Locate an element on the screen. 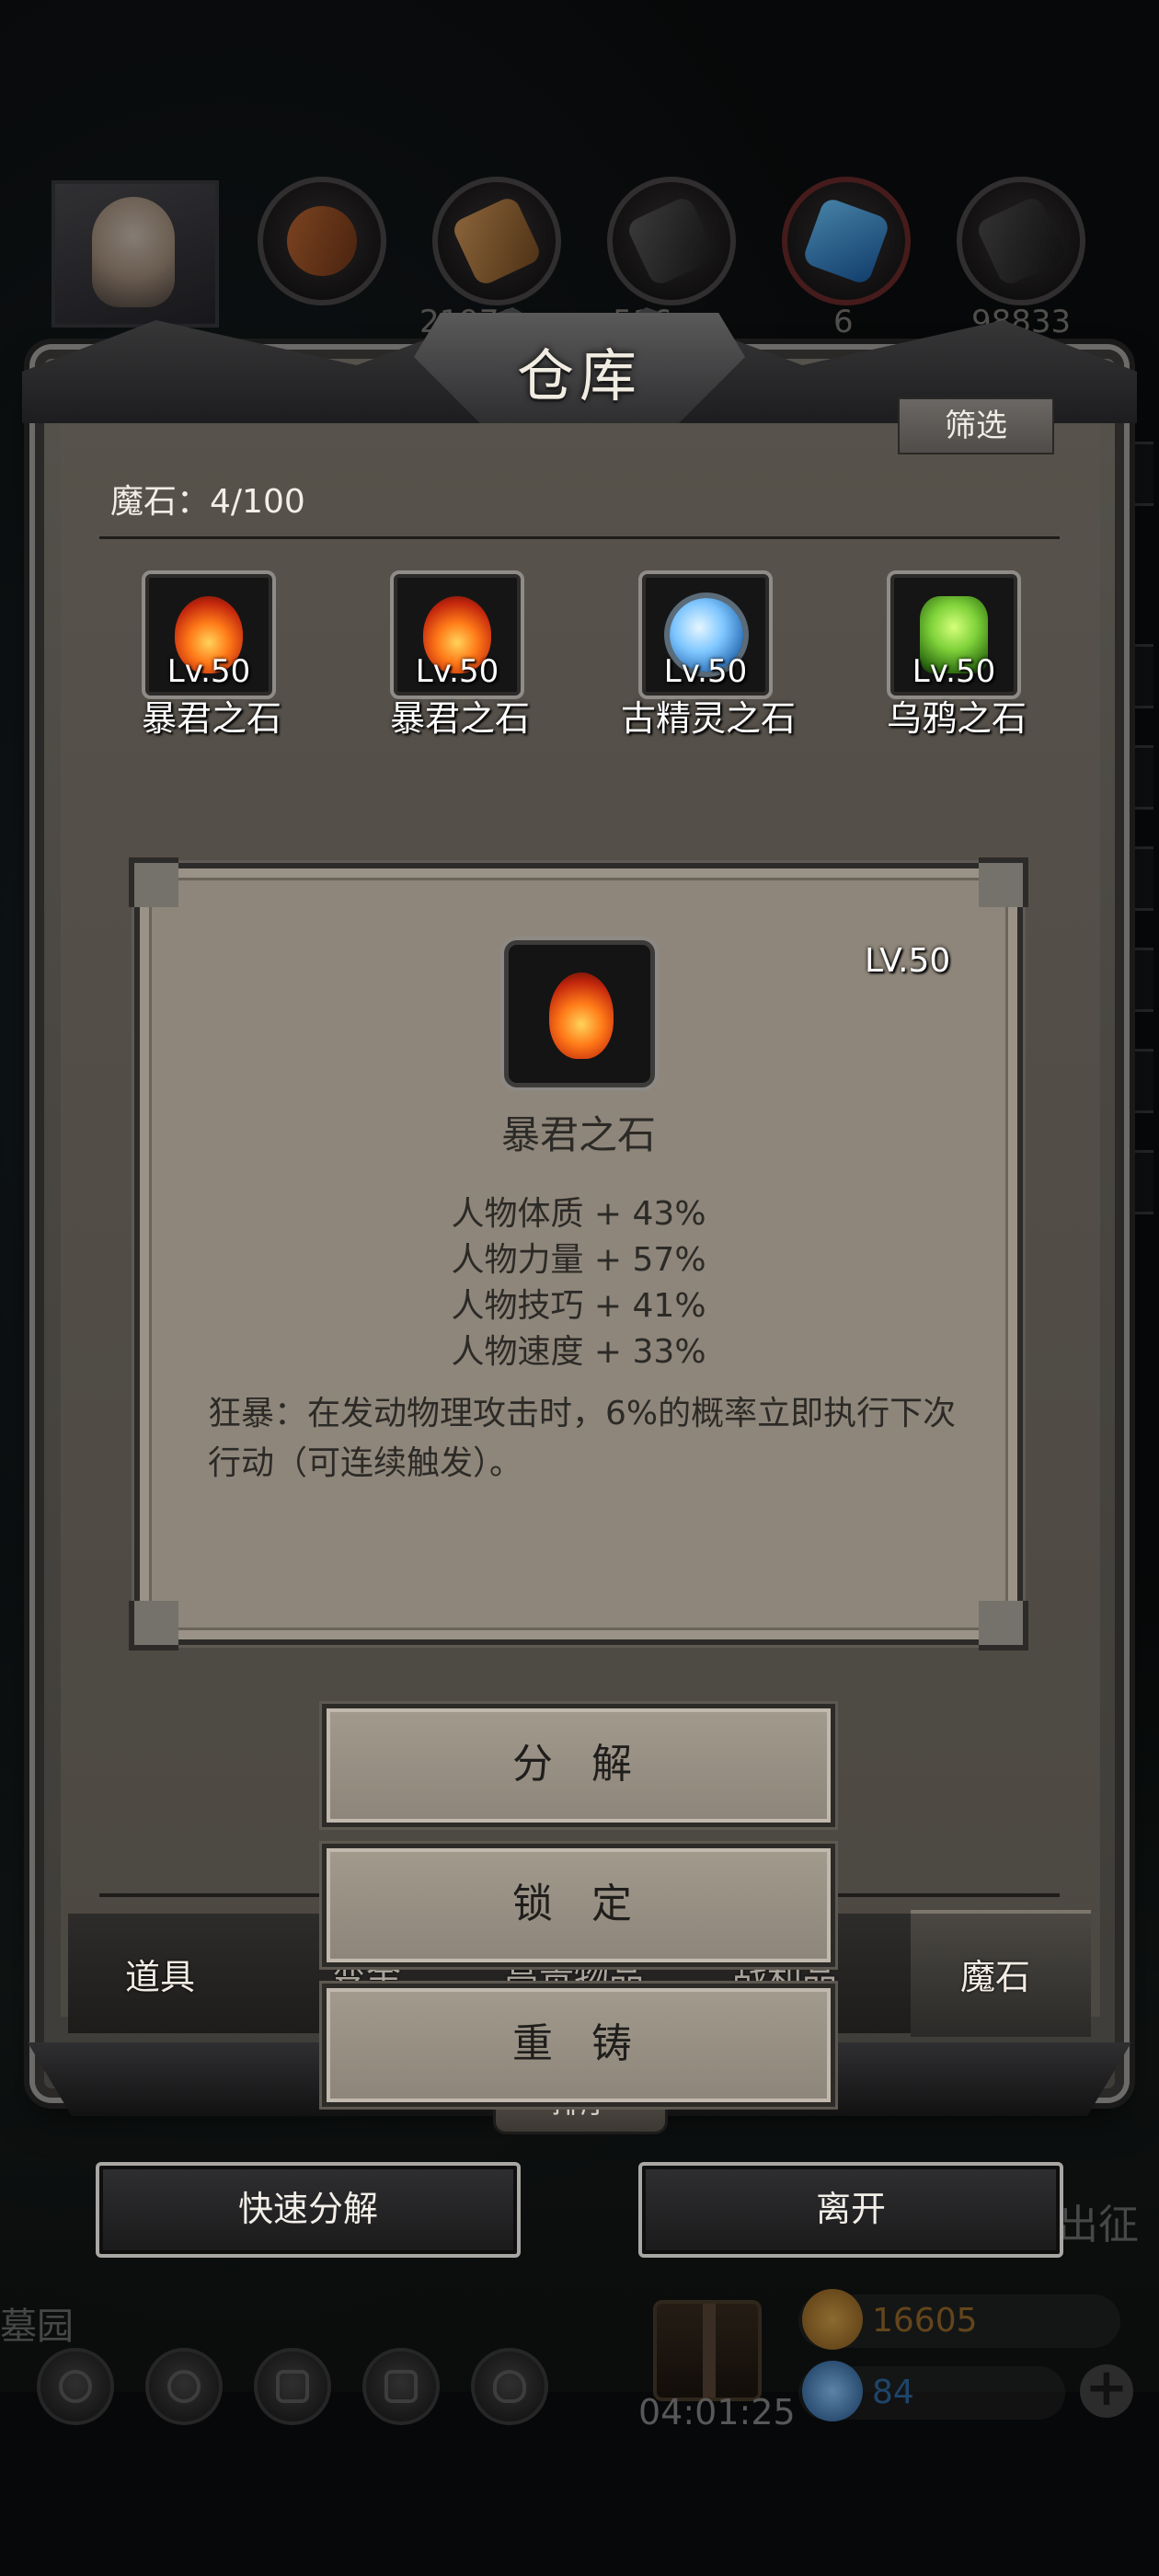 This screenshot has height=2576, width=1159. divider is located at coordinates (579, 537).